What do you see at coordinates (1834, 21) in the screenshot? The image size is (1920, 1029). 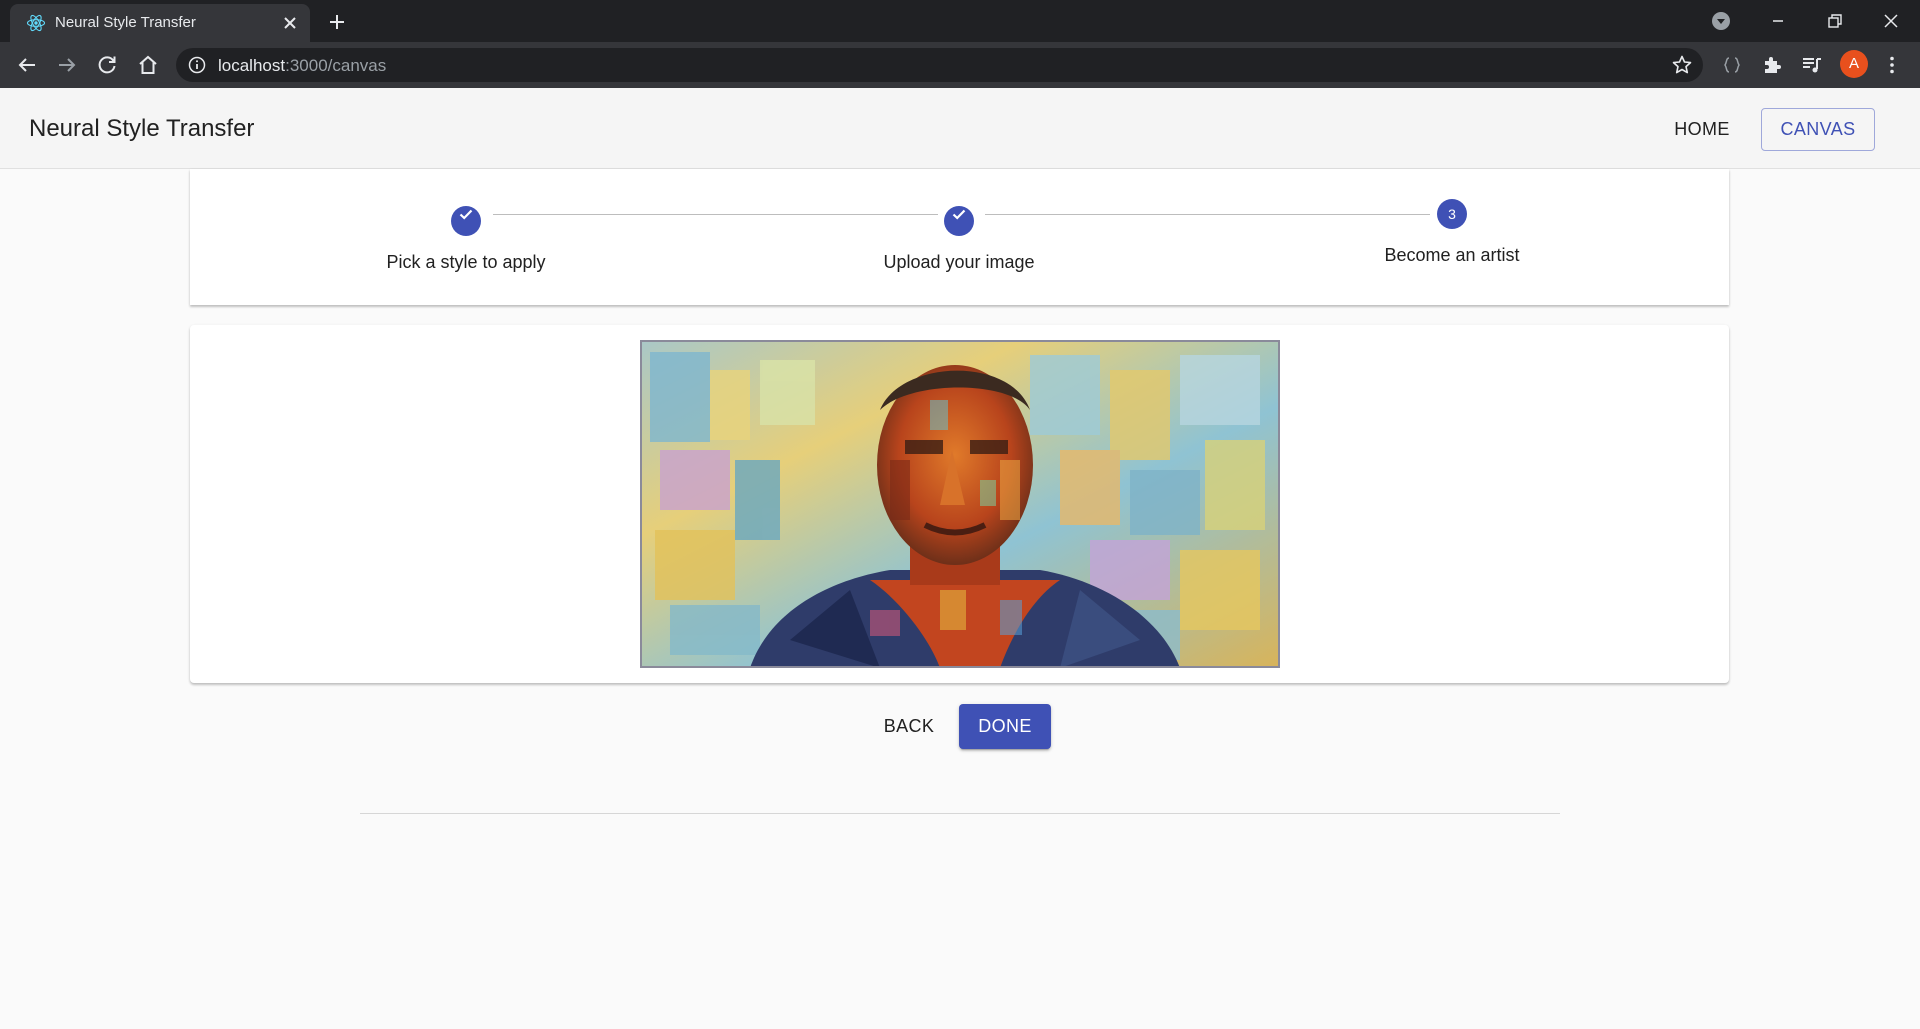 I see `restore-icon` at bounding box center [1834, 21].